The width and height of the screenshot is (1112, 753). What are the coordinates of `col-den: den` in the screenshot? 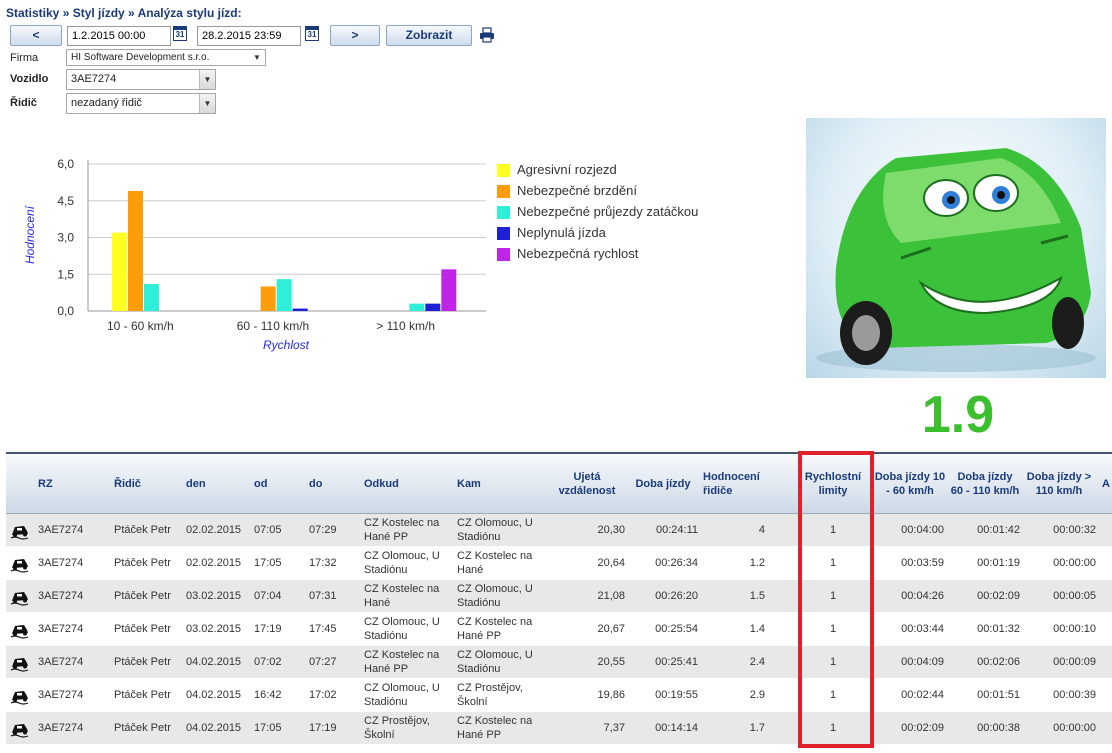 It's located at (216, 484).